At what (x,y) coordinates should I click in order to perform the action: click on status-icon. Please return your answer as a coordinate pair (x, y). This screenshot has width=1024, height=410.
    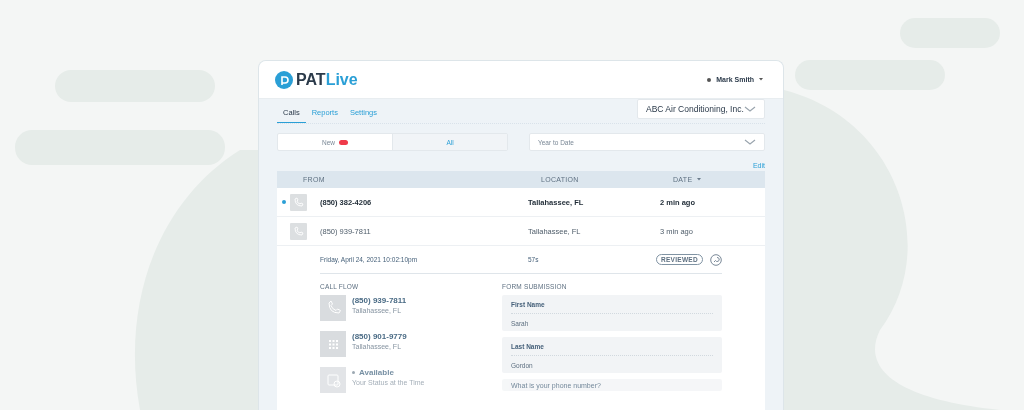
    Looking at the image, I should click on (333, 380).